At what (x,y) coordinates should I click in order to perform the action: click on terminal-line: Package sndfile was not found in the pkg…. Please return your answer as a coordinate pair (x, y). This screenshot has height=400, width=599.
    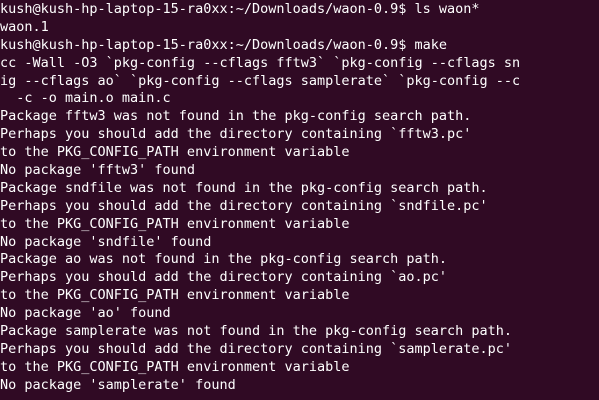
    Looking at the image, I should click on (244, 187).